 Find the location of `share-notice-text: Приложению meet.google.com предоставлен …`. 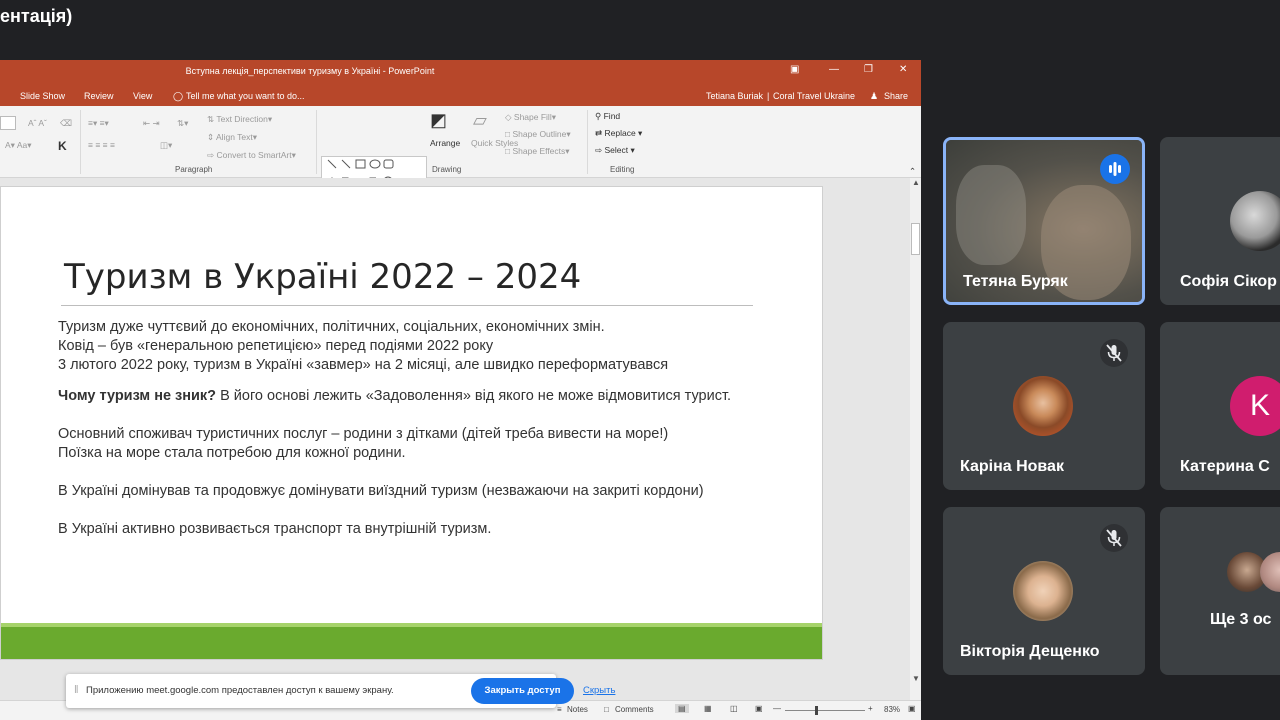

share-notice-text: Приложению meet.google.com предоставлен … is located at coordinates (240, 690).